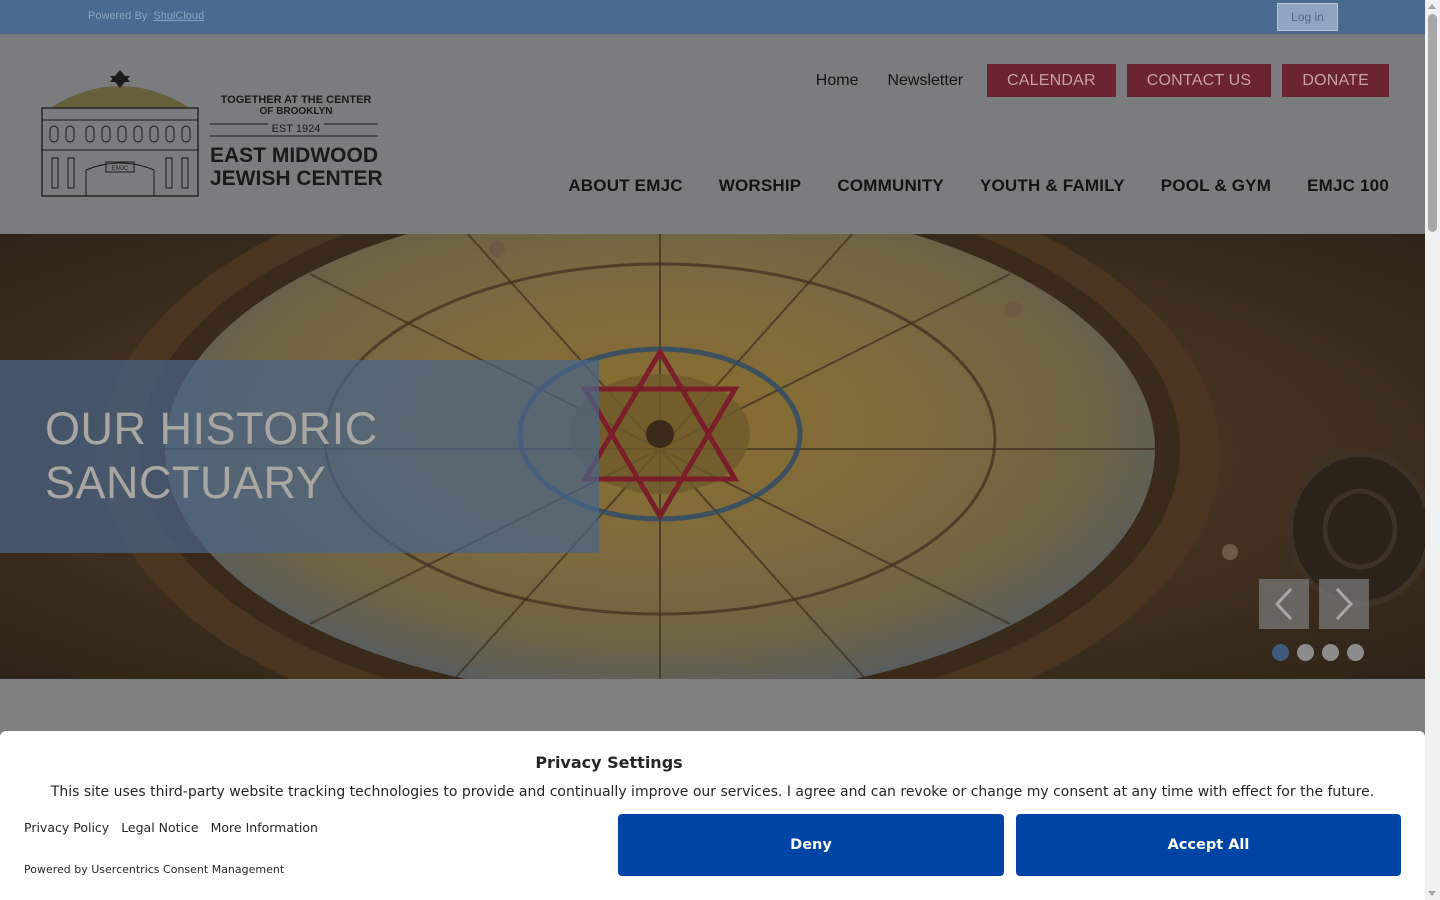 This screenshot has width=1440, height=900. Describe the element at coordinates (178, 16) in the screenshot. I see `shulcloud-link: ShulCloud` at that location.